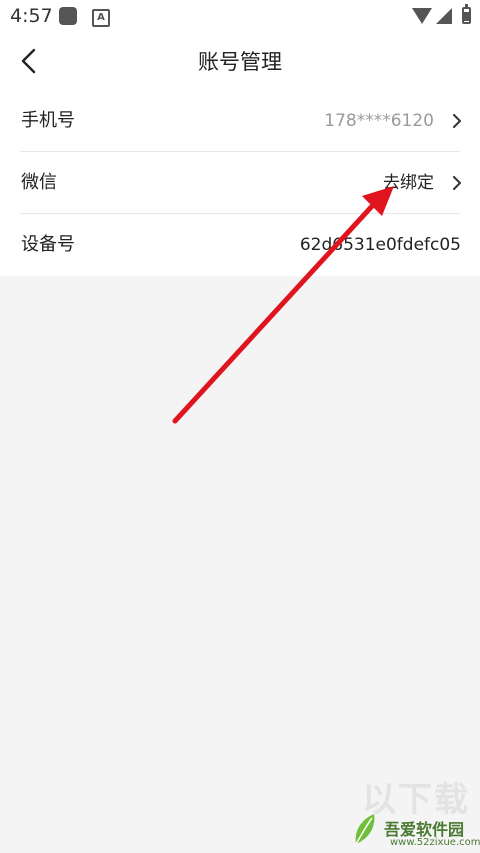  I want to click on watermark: 以下载 吾爱软件园 www.52zixue.com, so click(410, 811).